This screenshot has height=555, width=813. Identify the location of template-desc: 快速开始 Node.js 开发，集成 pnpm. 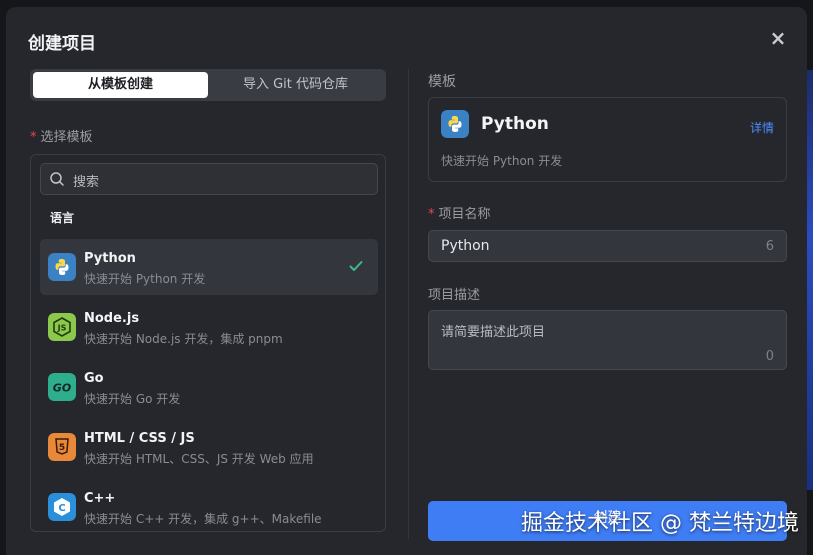
(183, 339).